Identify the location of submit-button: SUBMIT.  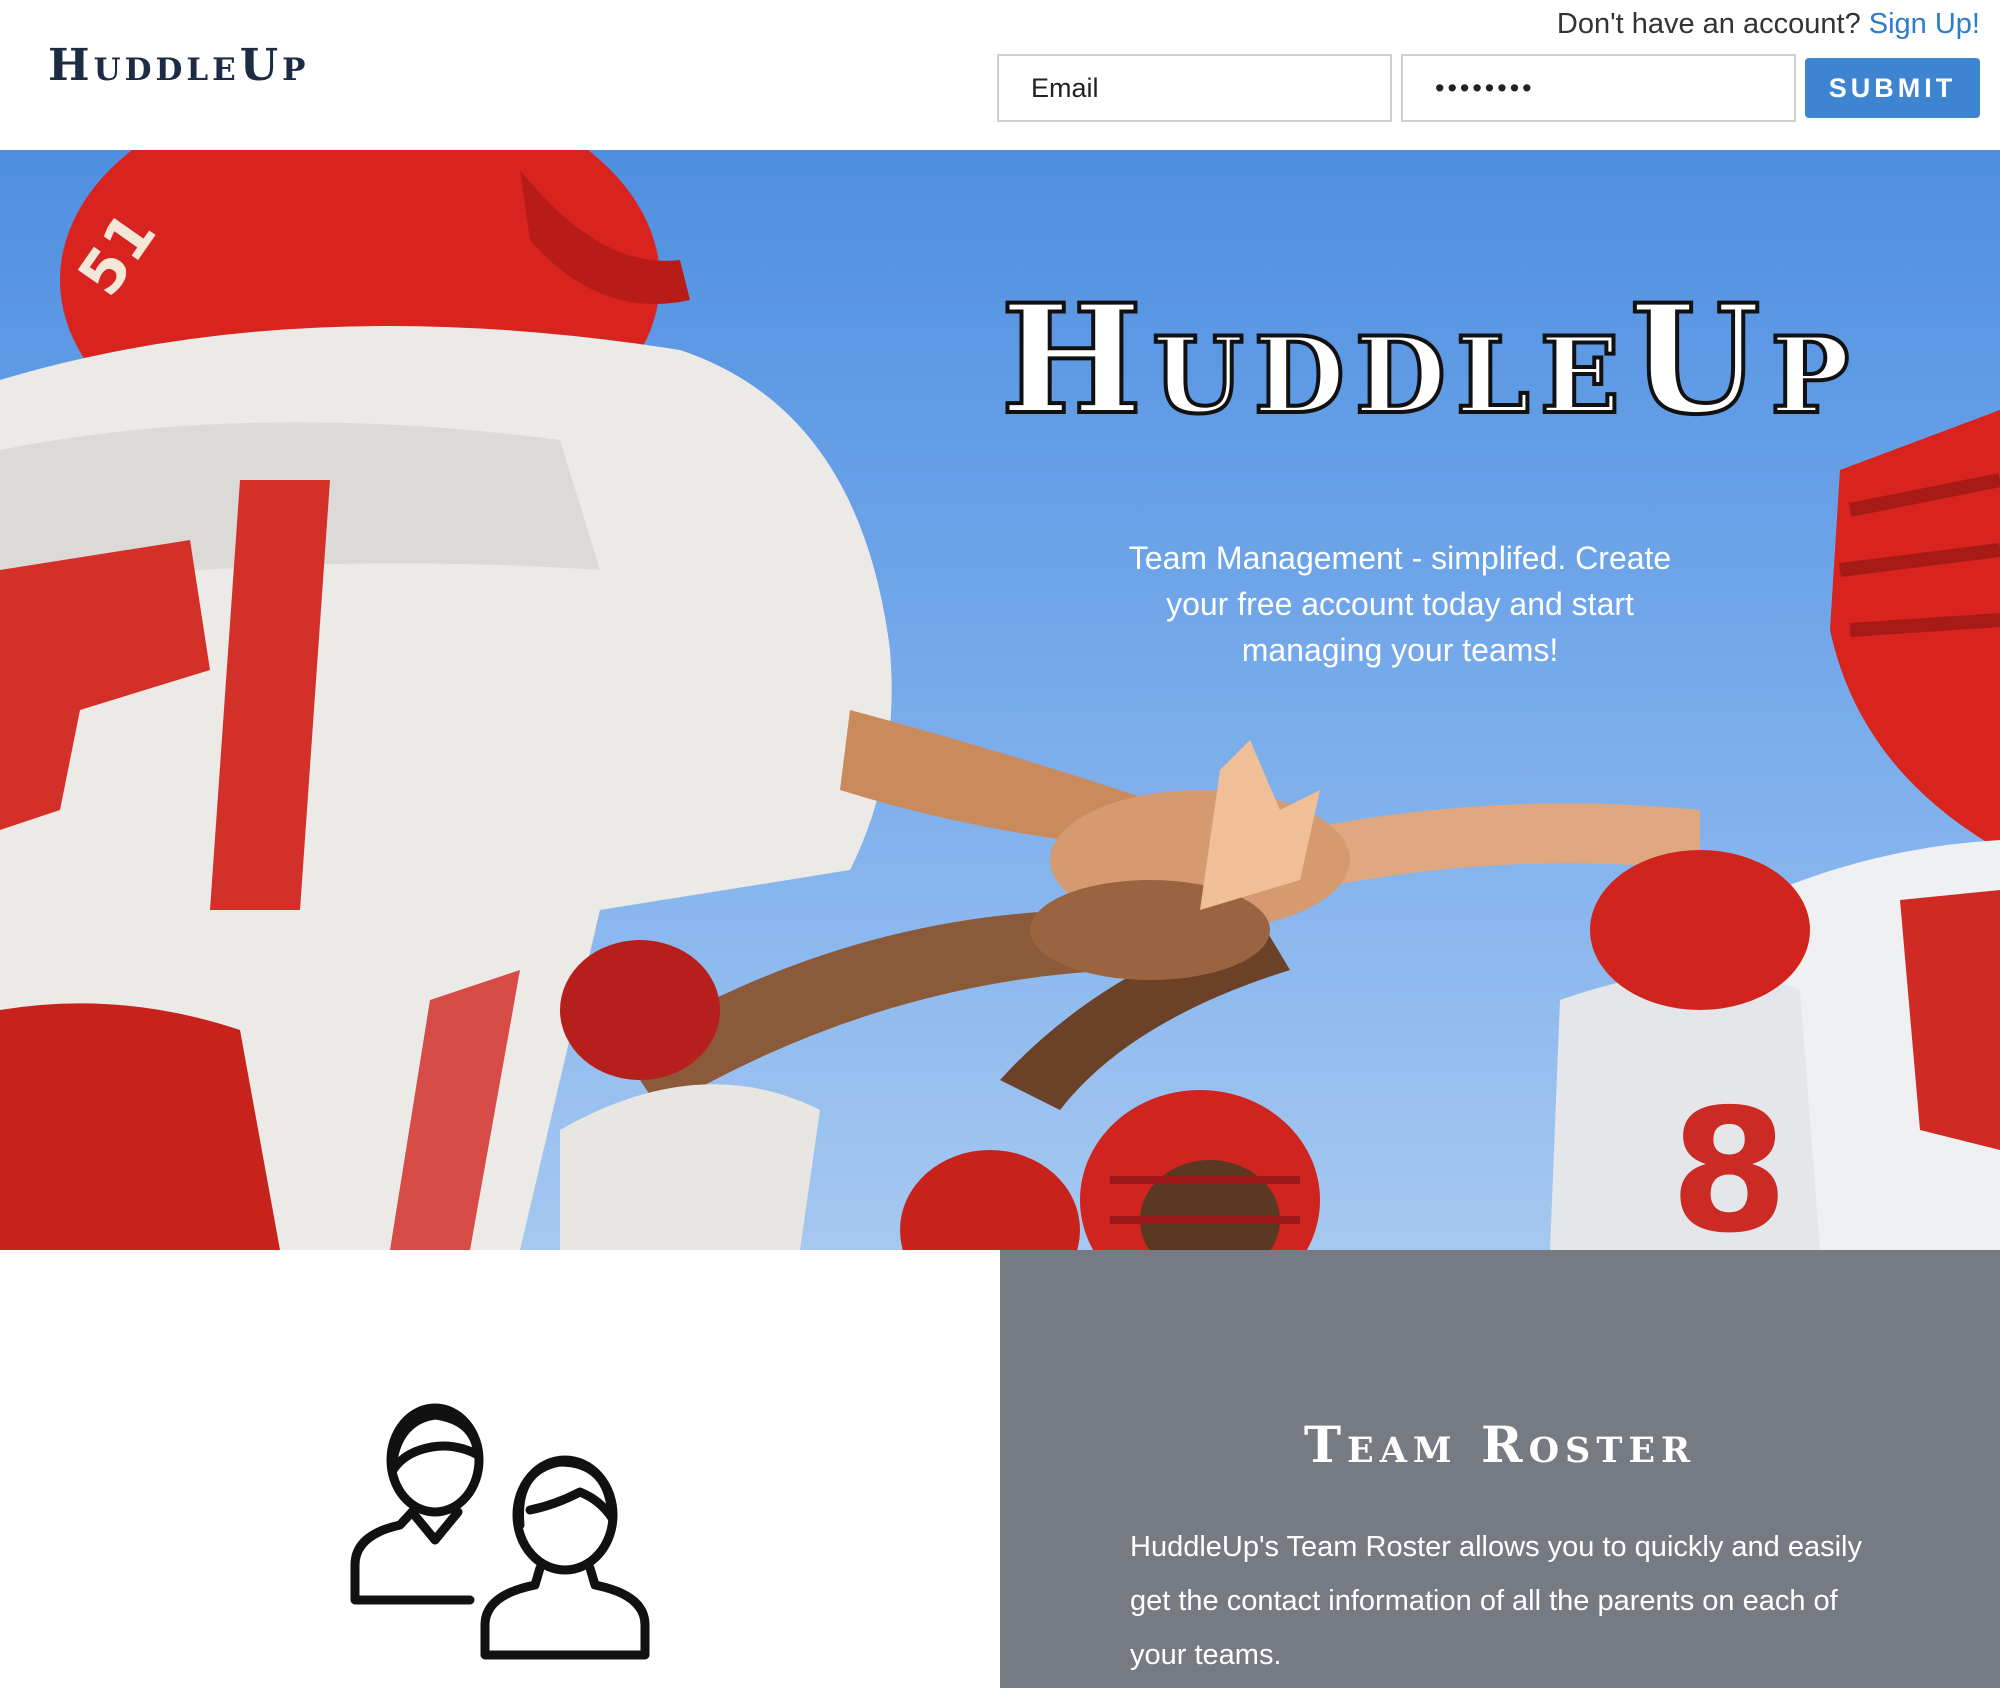
(1892, 88).